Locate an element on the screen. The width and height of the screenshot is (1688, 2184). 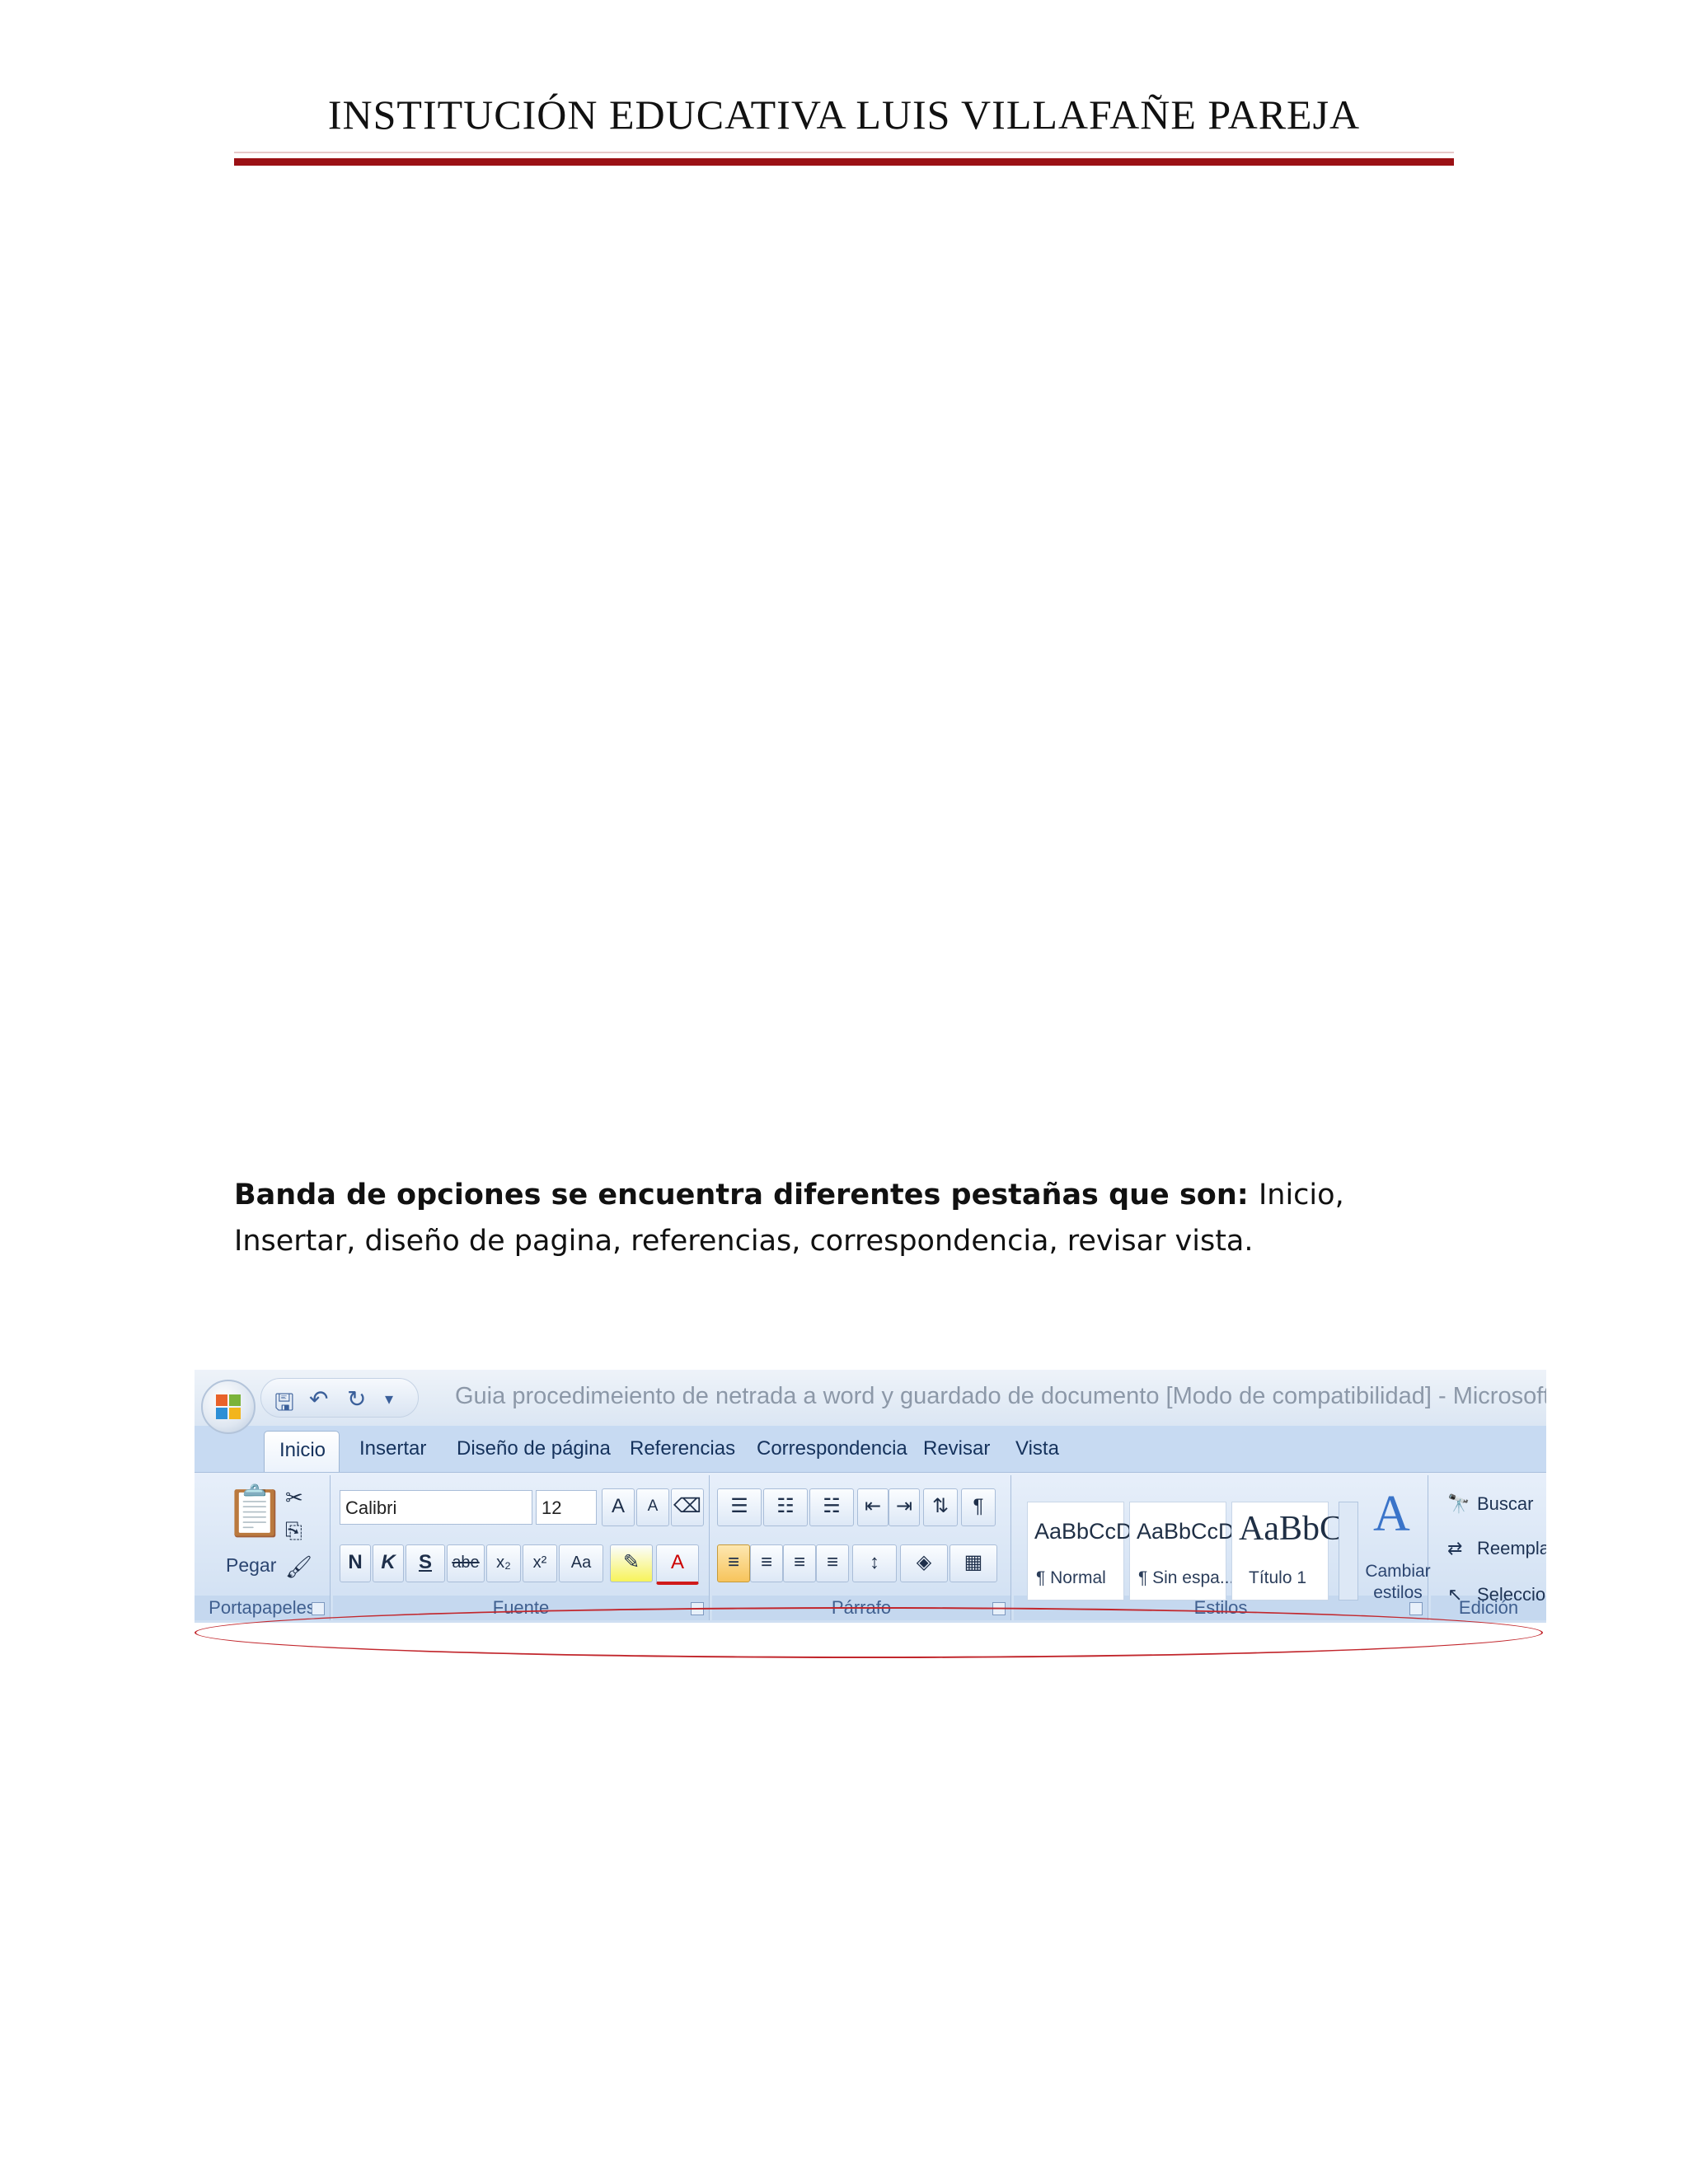
replace-icon: ⇄ is located at coordinates (1455, 1548).